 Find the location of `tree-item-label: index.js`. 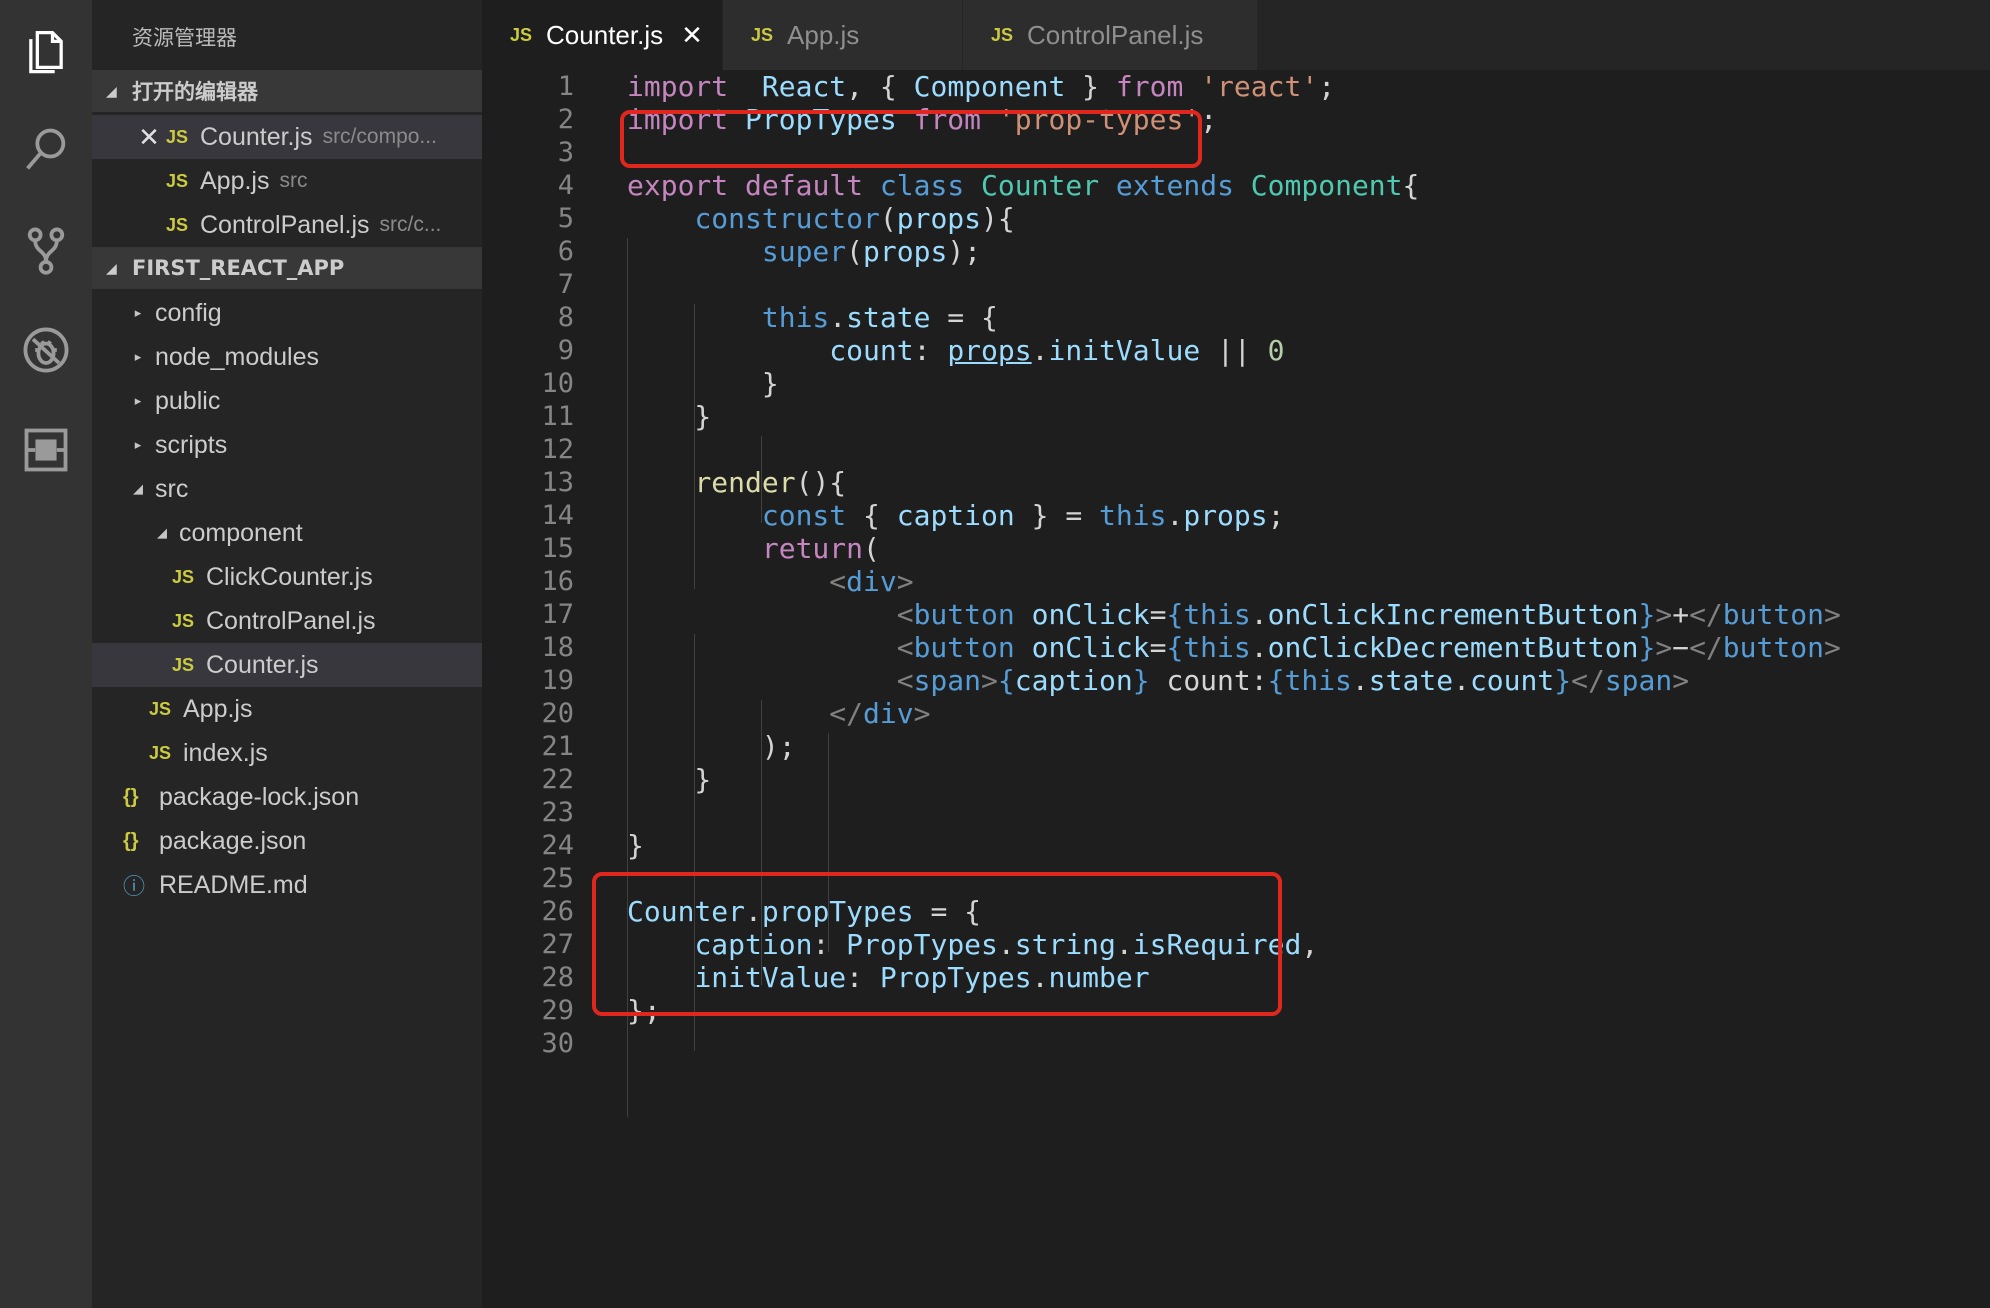

tree-item-label: index.js is located at coordinates (225, 752).